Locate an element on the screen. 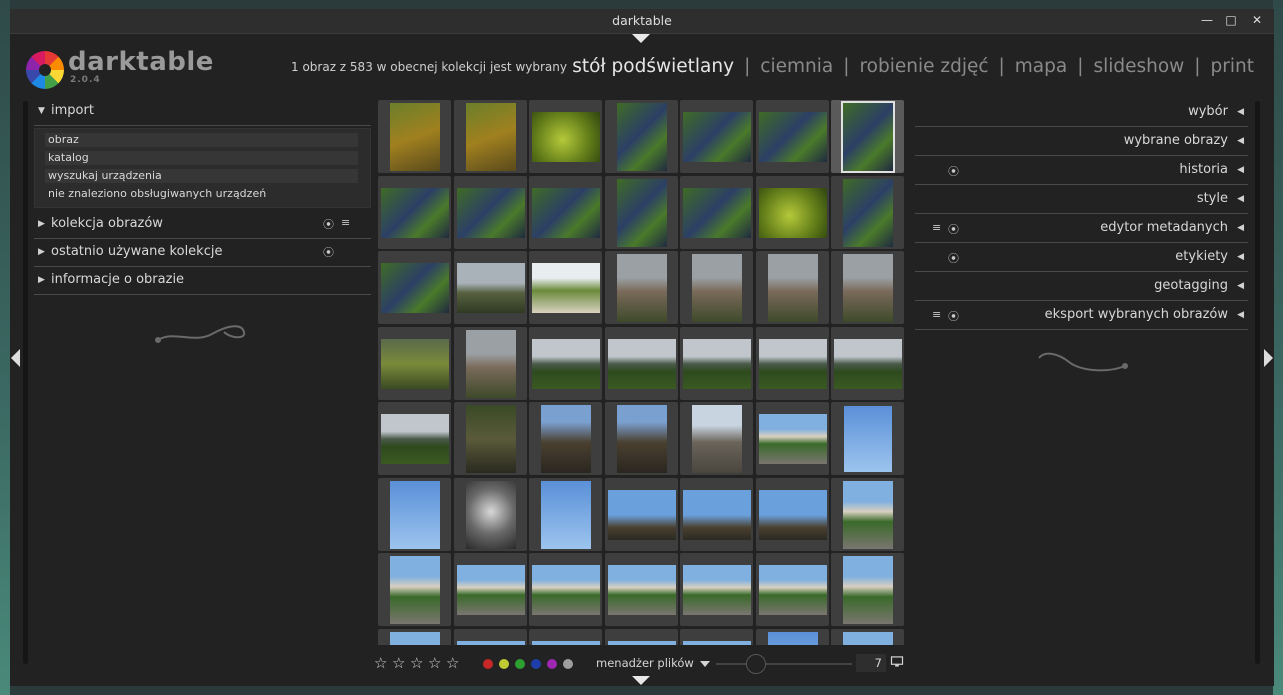  module-select: wybór ◀ is located at coordinates (1081, 112).